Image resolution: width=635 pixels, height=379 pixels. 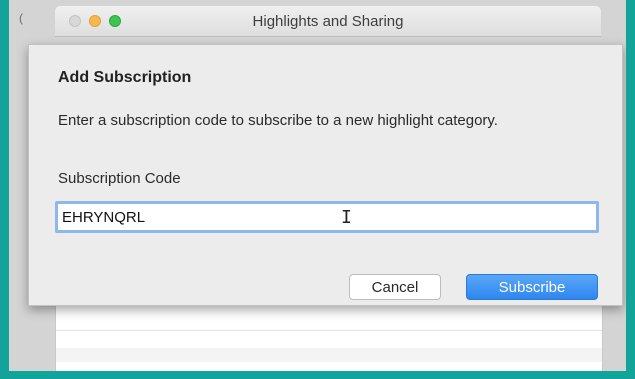 I want to click on window-title-bar: Highlights and Sharing, so click(x=328, y=21).